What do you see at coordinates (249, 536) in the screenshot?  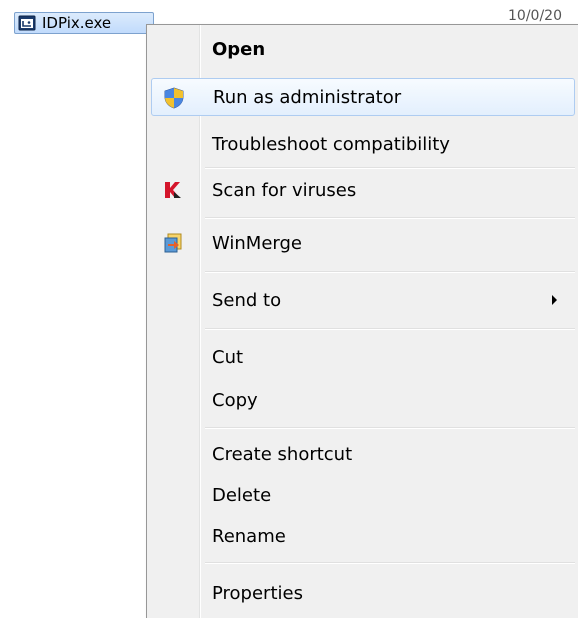 I see `menu-item-label: Rename` at bounding box center [249, 536].